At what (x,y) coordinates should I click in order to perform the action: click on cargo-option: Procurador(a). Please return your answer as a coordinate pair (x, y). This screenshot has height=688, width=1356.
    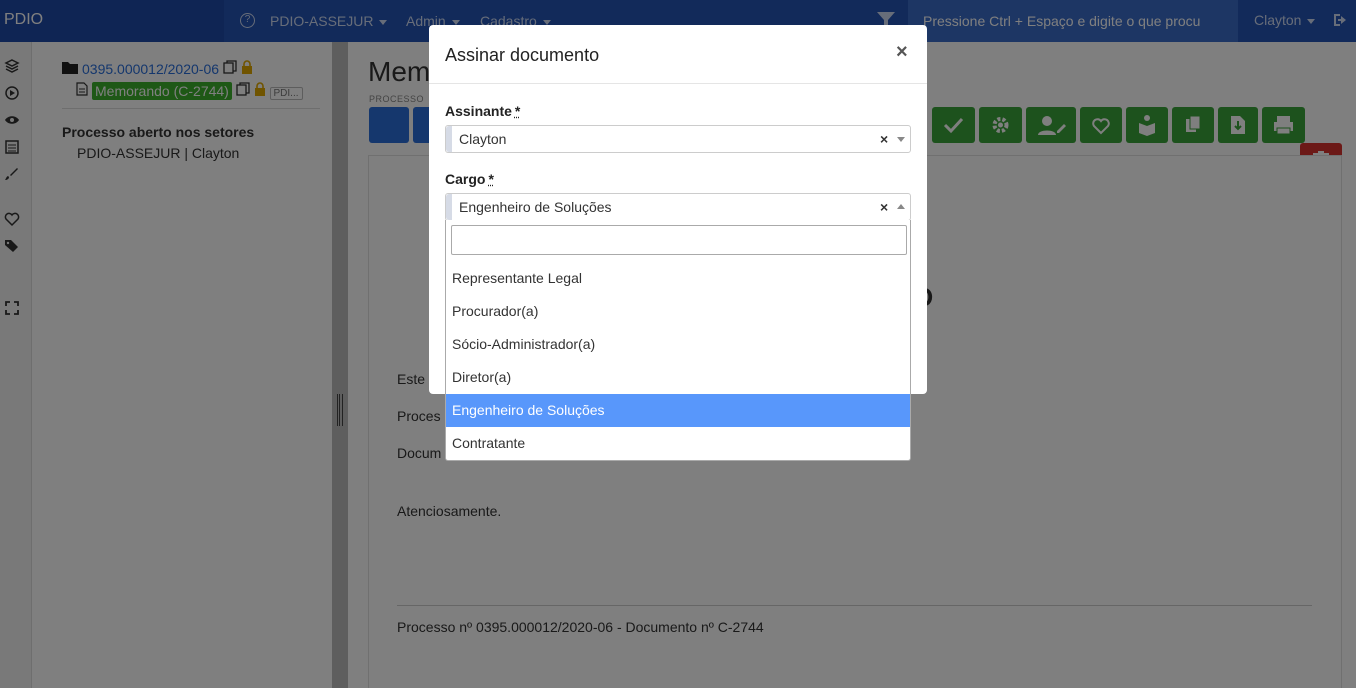
    Looking at the image, I should click on (678, 311).